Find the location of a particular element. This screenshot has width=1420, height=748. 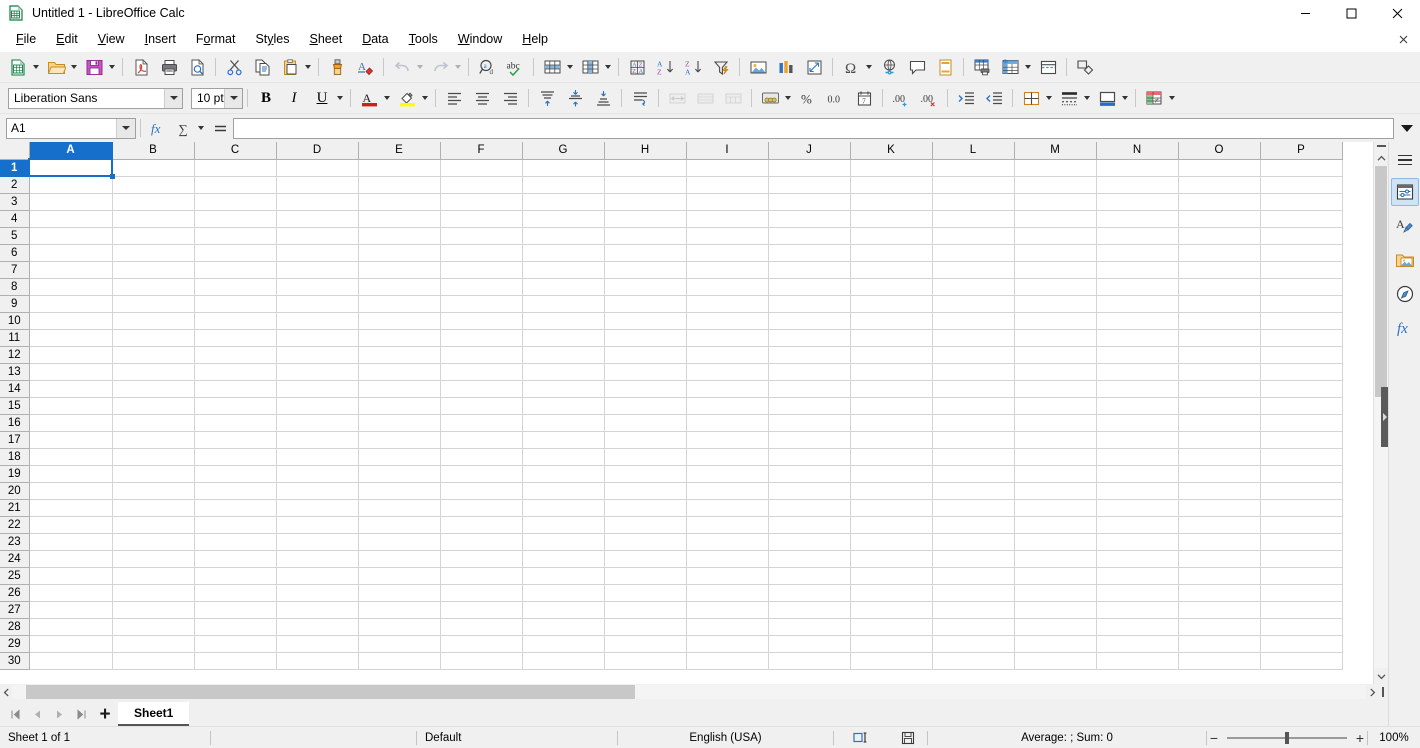

cell-L16 is located at coordinates (973, 423).